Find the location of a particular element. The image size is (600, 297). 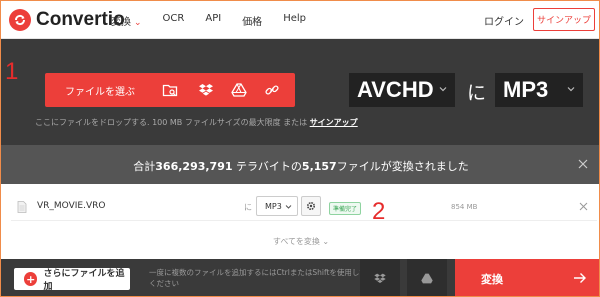

nav-convert: 変換 ⌄ is located at coordinates (126, 20).